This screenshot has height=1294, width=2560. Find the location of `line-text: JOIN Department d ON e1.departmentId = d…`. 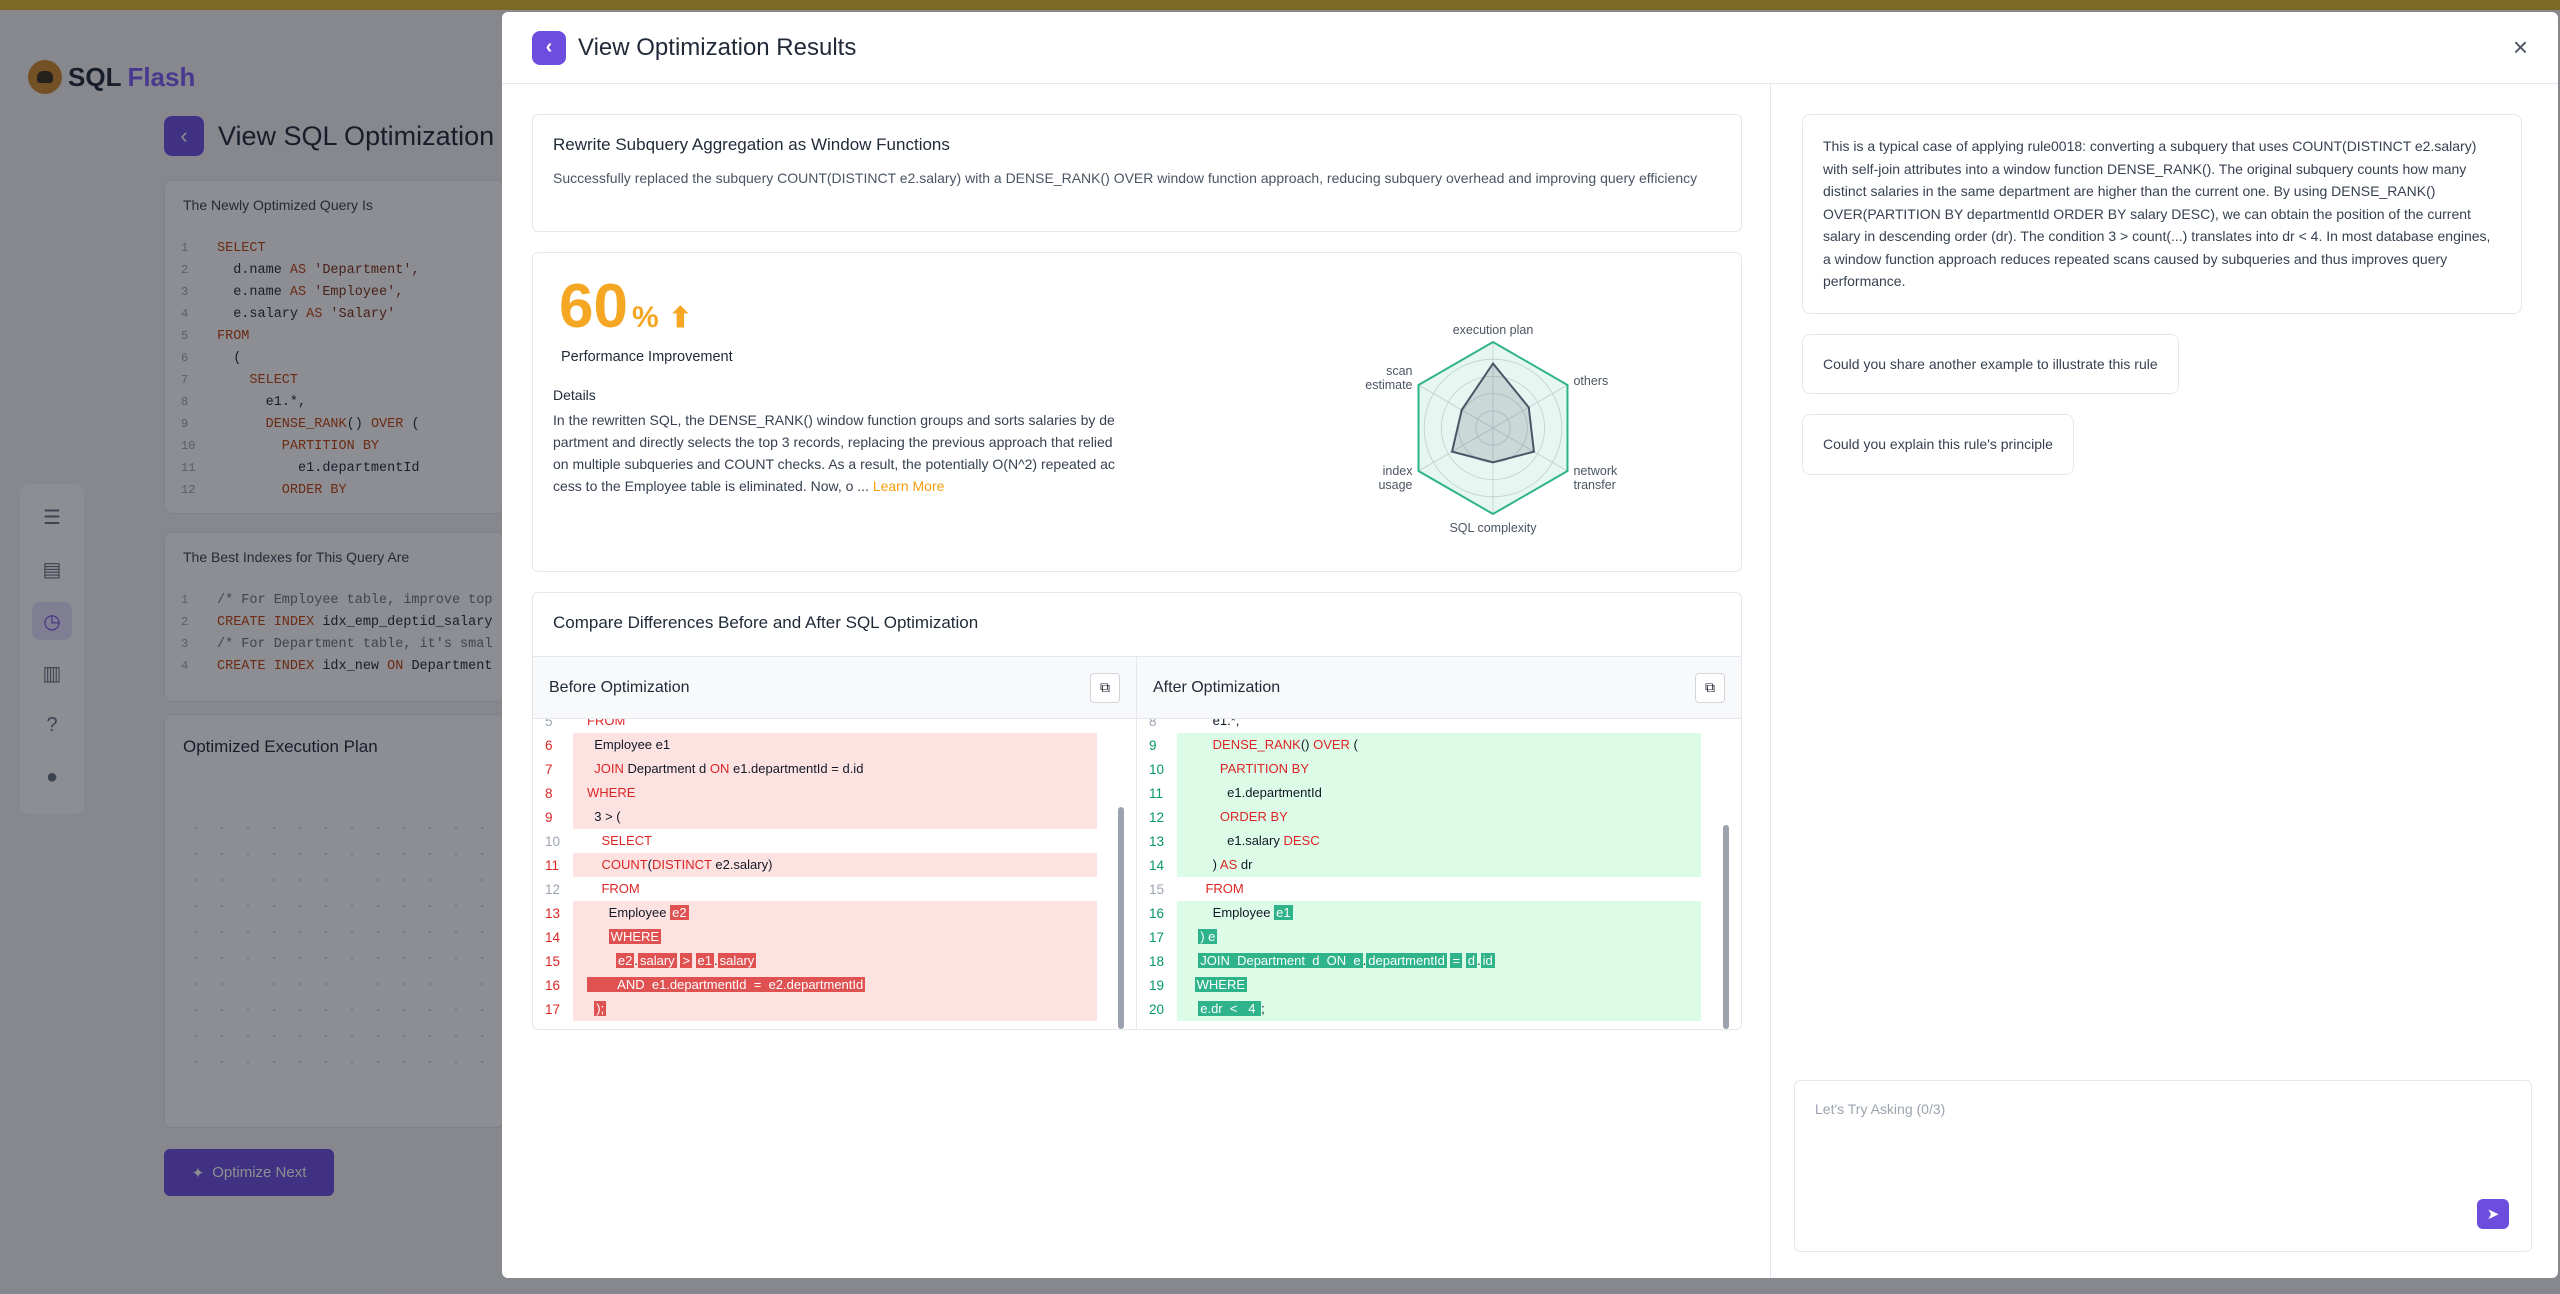

line-text: JOIN Department d ON e1.departmentId = d… is located at coordinates (835, 769).